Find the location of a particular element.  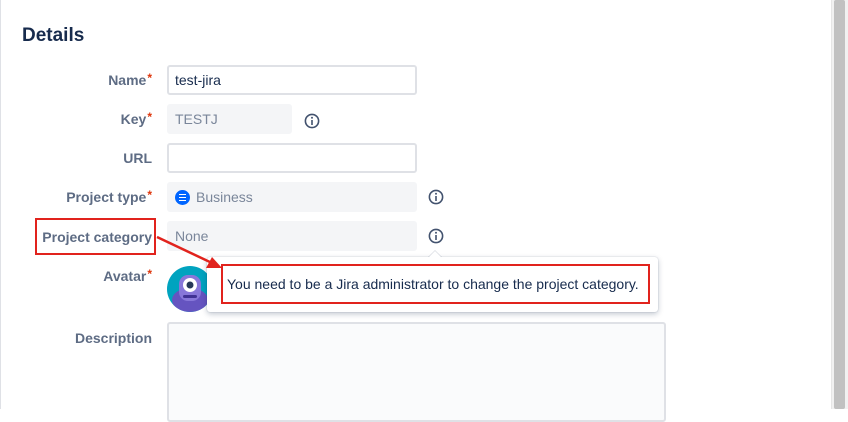

scrollbar-thumb is located at coordinates (839, 204).